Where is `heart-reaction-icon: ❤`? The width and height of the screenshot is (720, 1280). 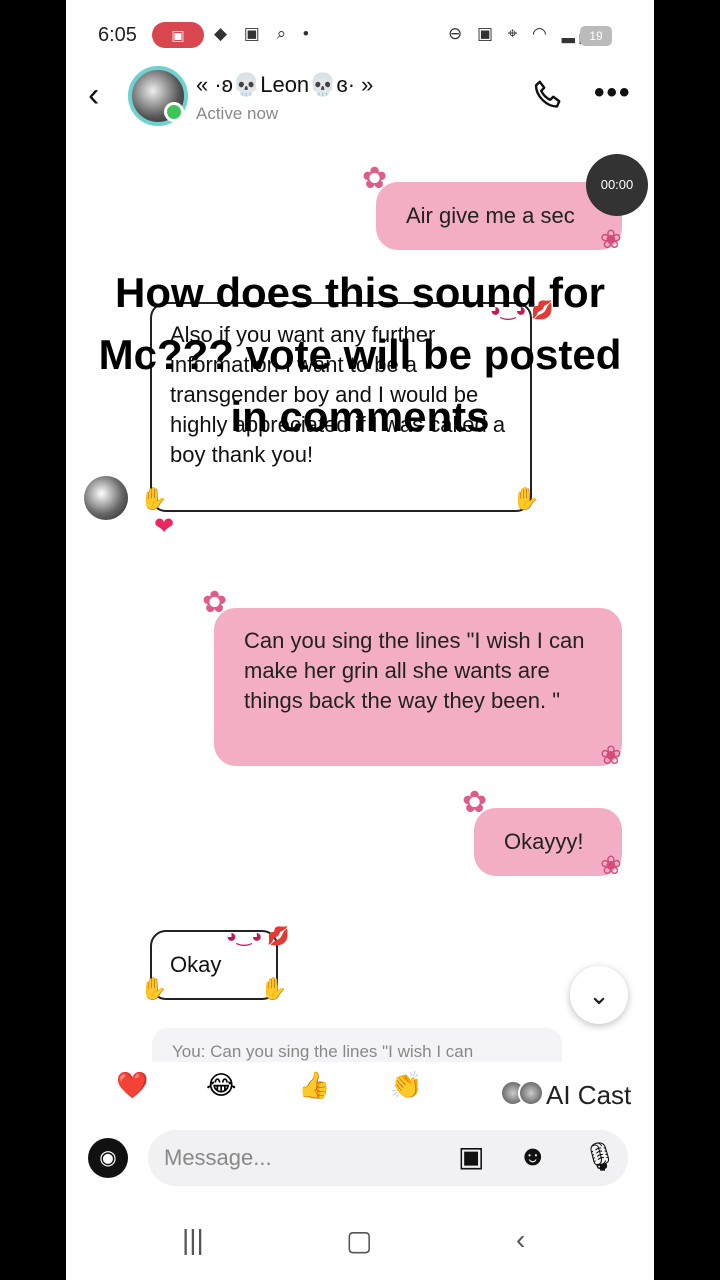
heart-reaction-icon: ❤ is located at coordinates (164, 526).